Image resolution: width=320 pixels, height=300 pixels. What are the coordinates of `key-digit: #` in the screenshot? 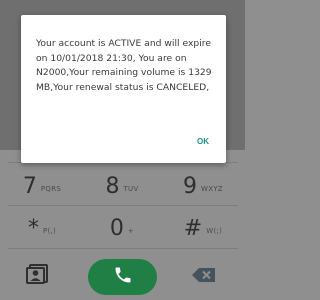 It's located at (193, 228).